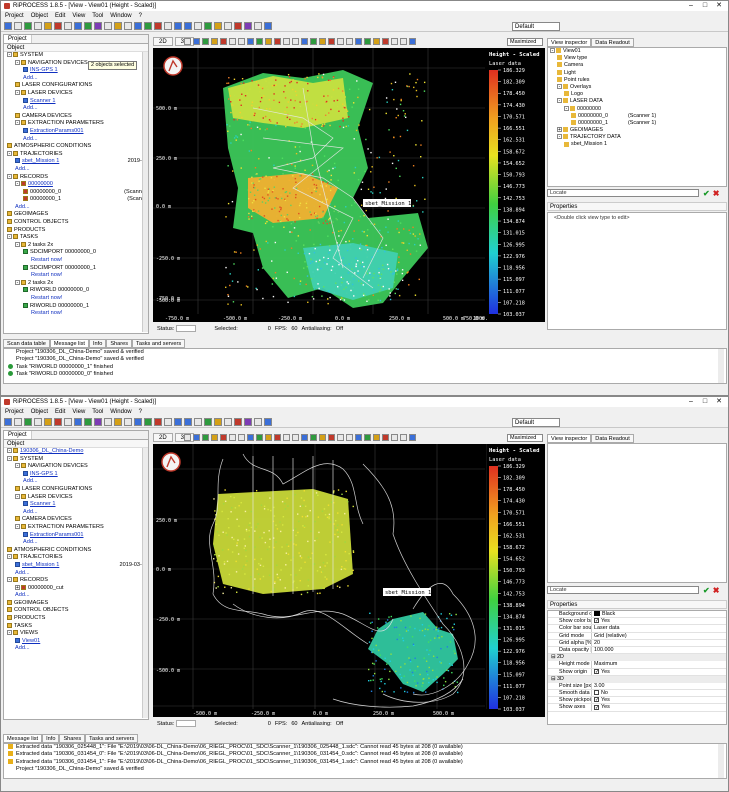  I want to click on tree-item: LASER CONFIGURATIONS, so click(76, 490).